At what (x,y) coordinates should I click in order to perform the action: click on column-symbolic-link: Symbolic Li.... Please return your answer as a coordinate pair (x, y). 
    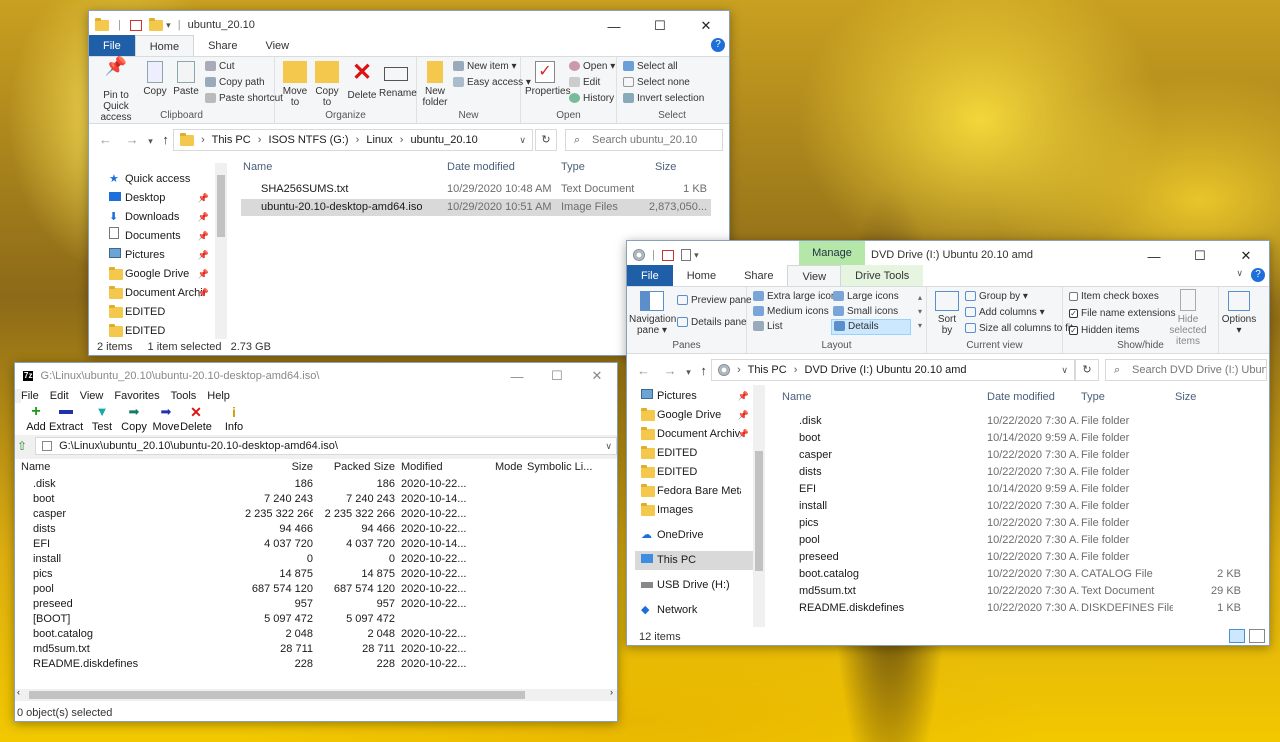
    Looking at the image, I should click on (559, 467).